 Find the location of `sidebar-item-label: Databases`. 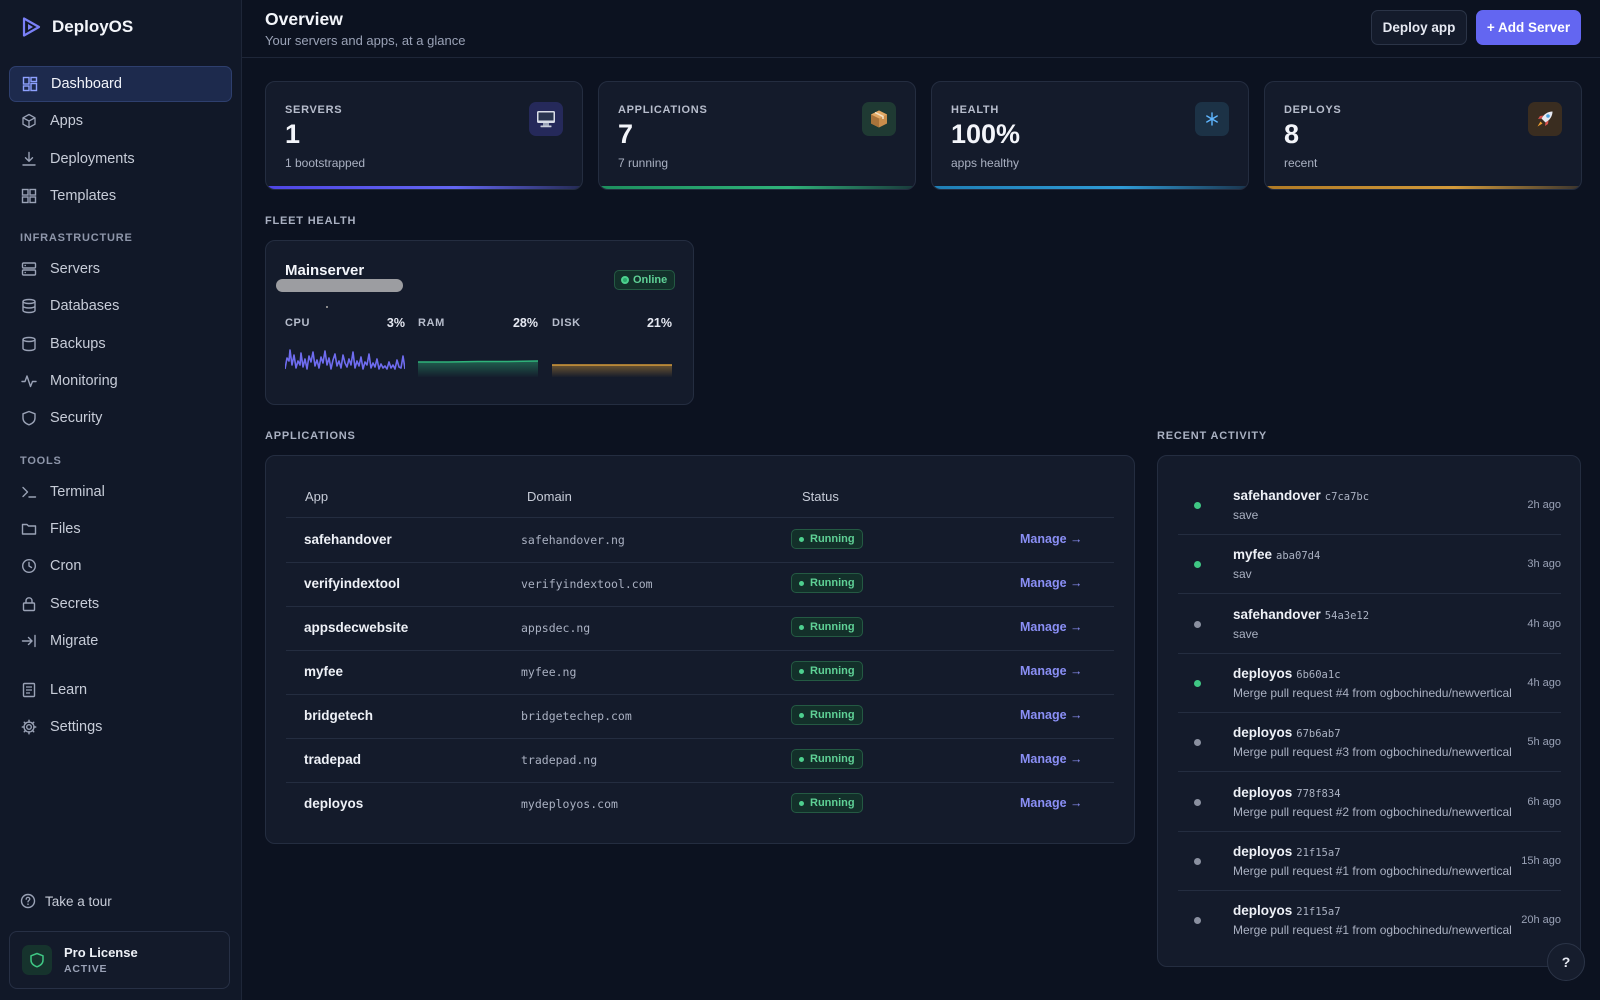

sidebar-item-label: Databases is located at coordinates (85, 306).